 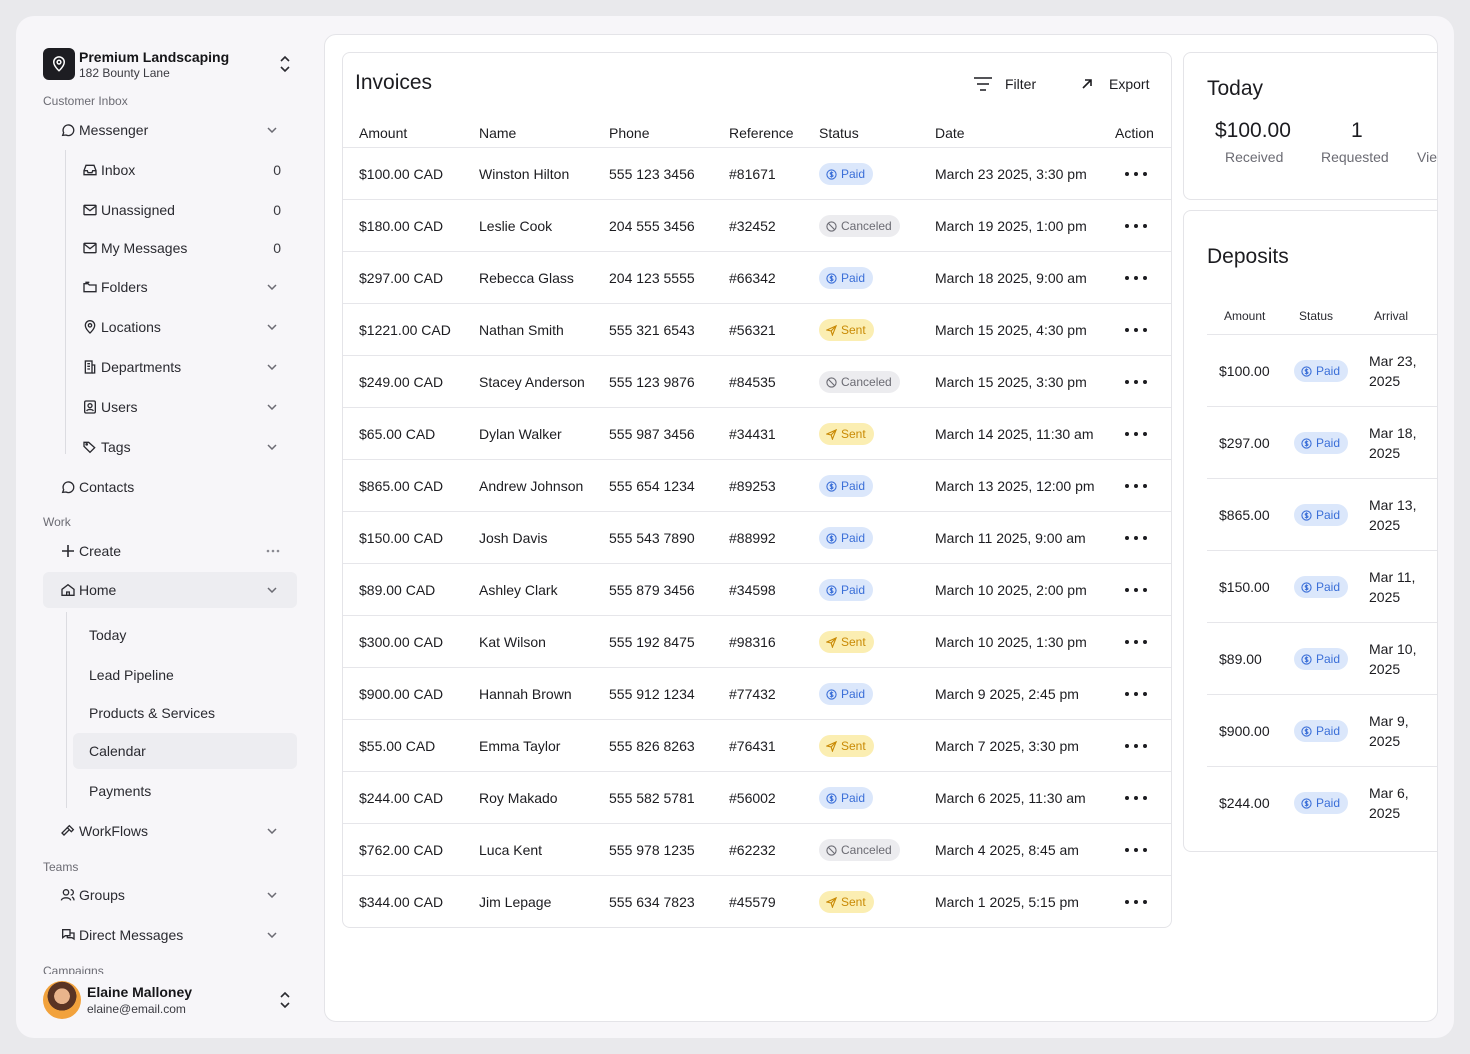 I want to click on column-header: Reference, so click(x=761, y=133).